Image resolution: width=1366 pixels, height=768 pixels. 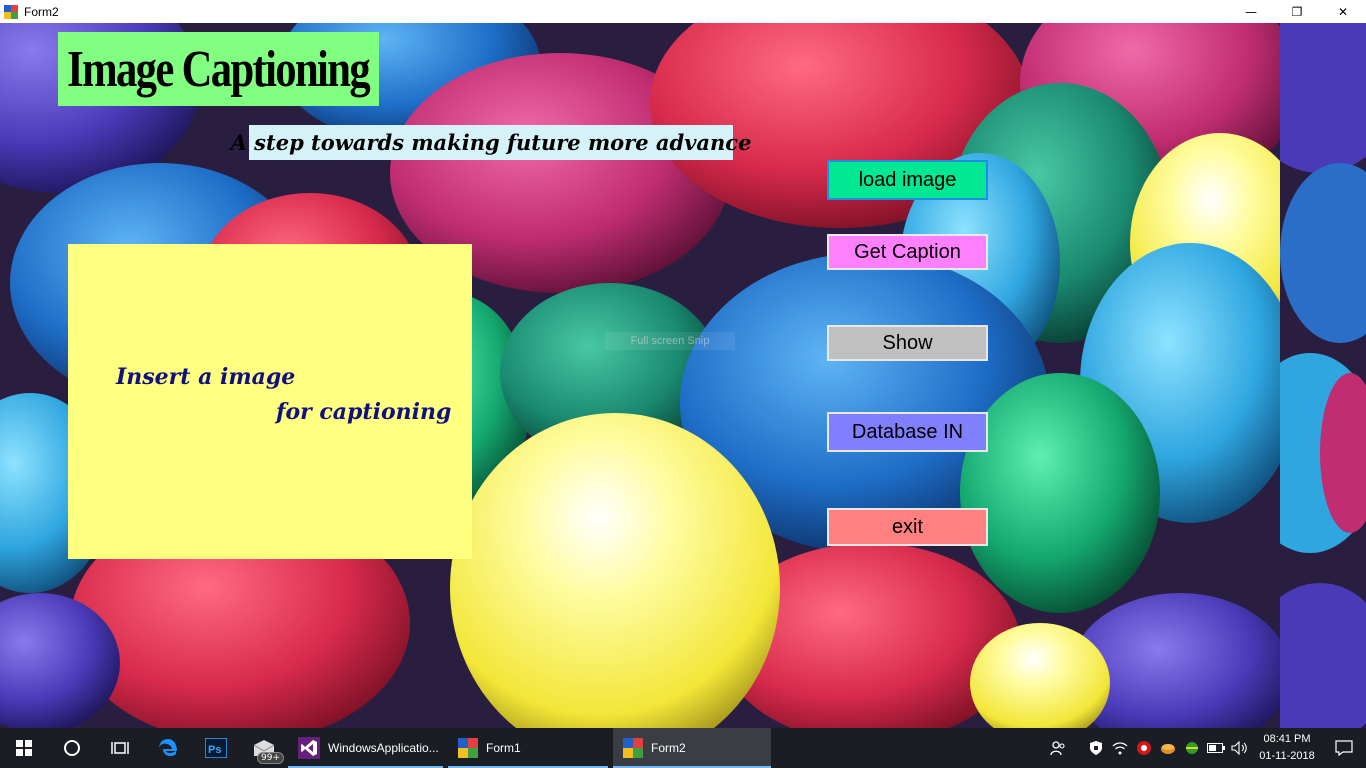 I want to click on exit-button: exit, so click(x=907, y=527).